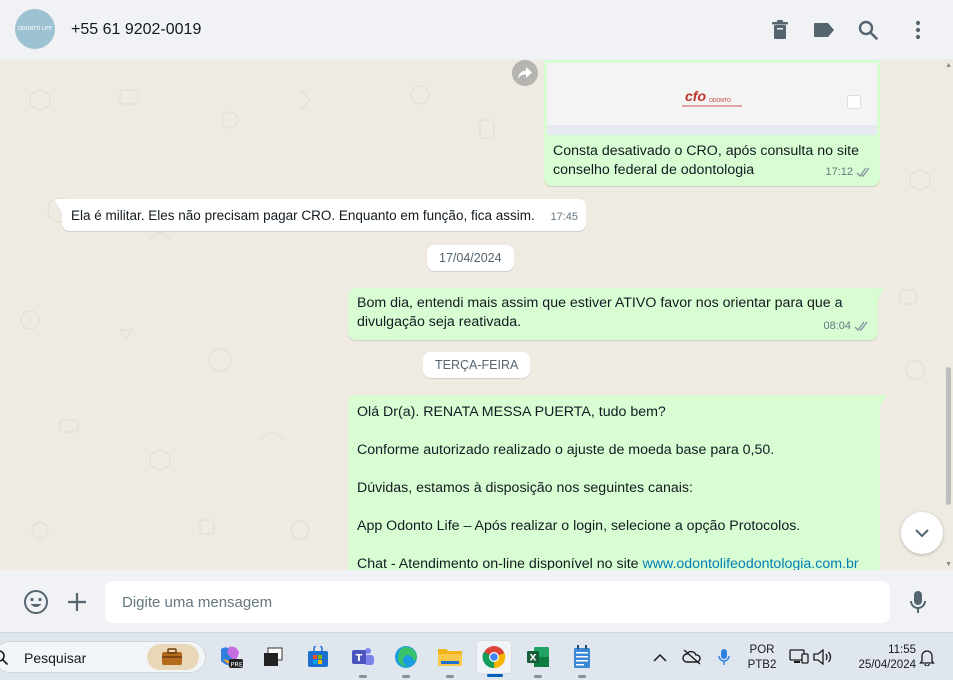  Describe the element at coordinates (824, 30) in the screenshot. I see `label-icon` at that location.